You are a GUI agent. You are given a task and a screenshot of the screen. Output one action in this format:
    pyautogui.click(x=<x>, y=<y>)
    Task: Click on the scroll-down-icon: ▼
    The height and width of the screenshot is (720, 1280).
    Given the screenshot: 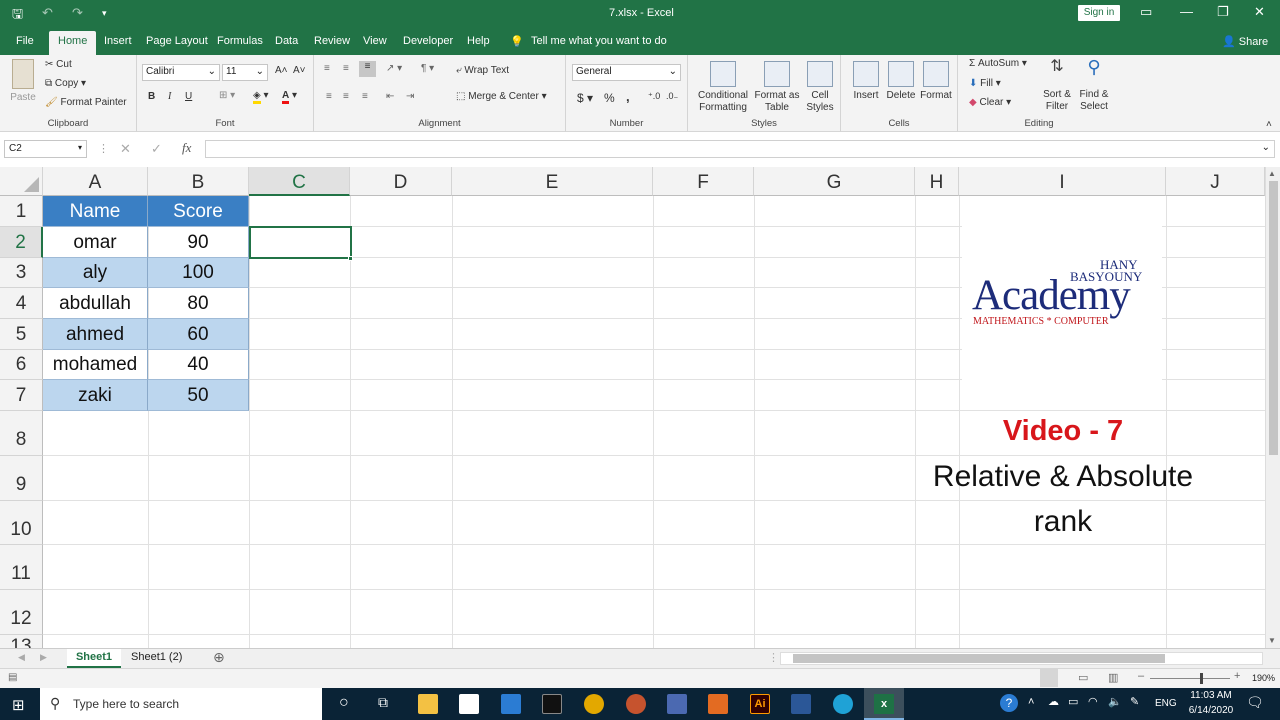 What is the action you would take?
    pyautogui.click(x=1272, y=640)
    